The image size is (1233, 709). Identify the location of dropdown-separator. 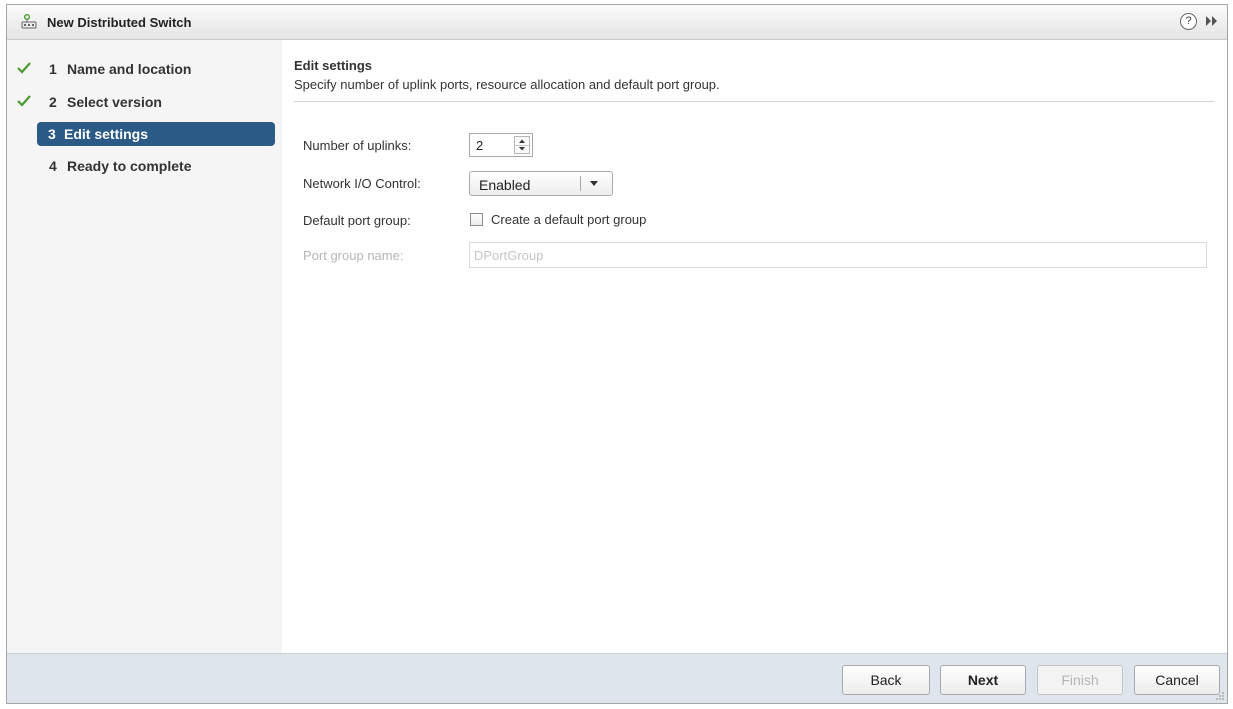
(580, 183).